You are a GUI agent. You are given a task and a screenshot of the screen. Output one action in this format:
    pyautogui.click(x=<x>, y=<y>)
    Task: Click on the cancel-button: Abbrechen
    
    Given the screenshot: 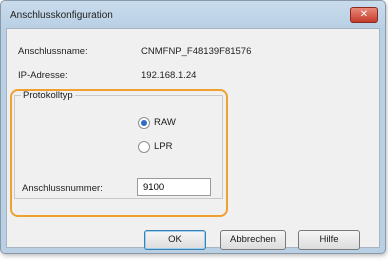 What is the action you would take?
    pyautogui.click(x=253, y=240)
    